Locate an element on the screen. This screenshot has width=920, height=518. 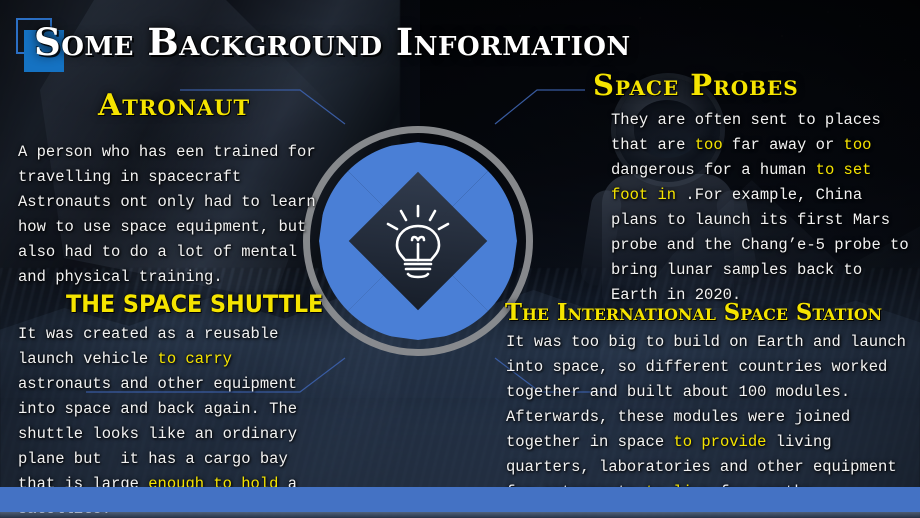
bottom-edge-strip is located at coordinates (460, 515).